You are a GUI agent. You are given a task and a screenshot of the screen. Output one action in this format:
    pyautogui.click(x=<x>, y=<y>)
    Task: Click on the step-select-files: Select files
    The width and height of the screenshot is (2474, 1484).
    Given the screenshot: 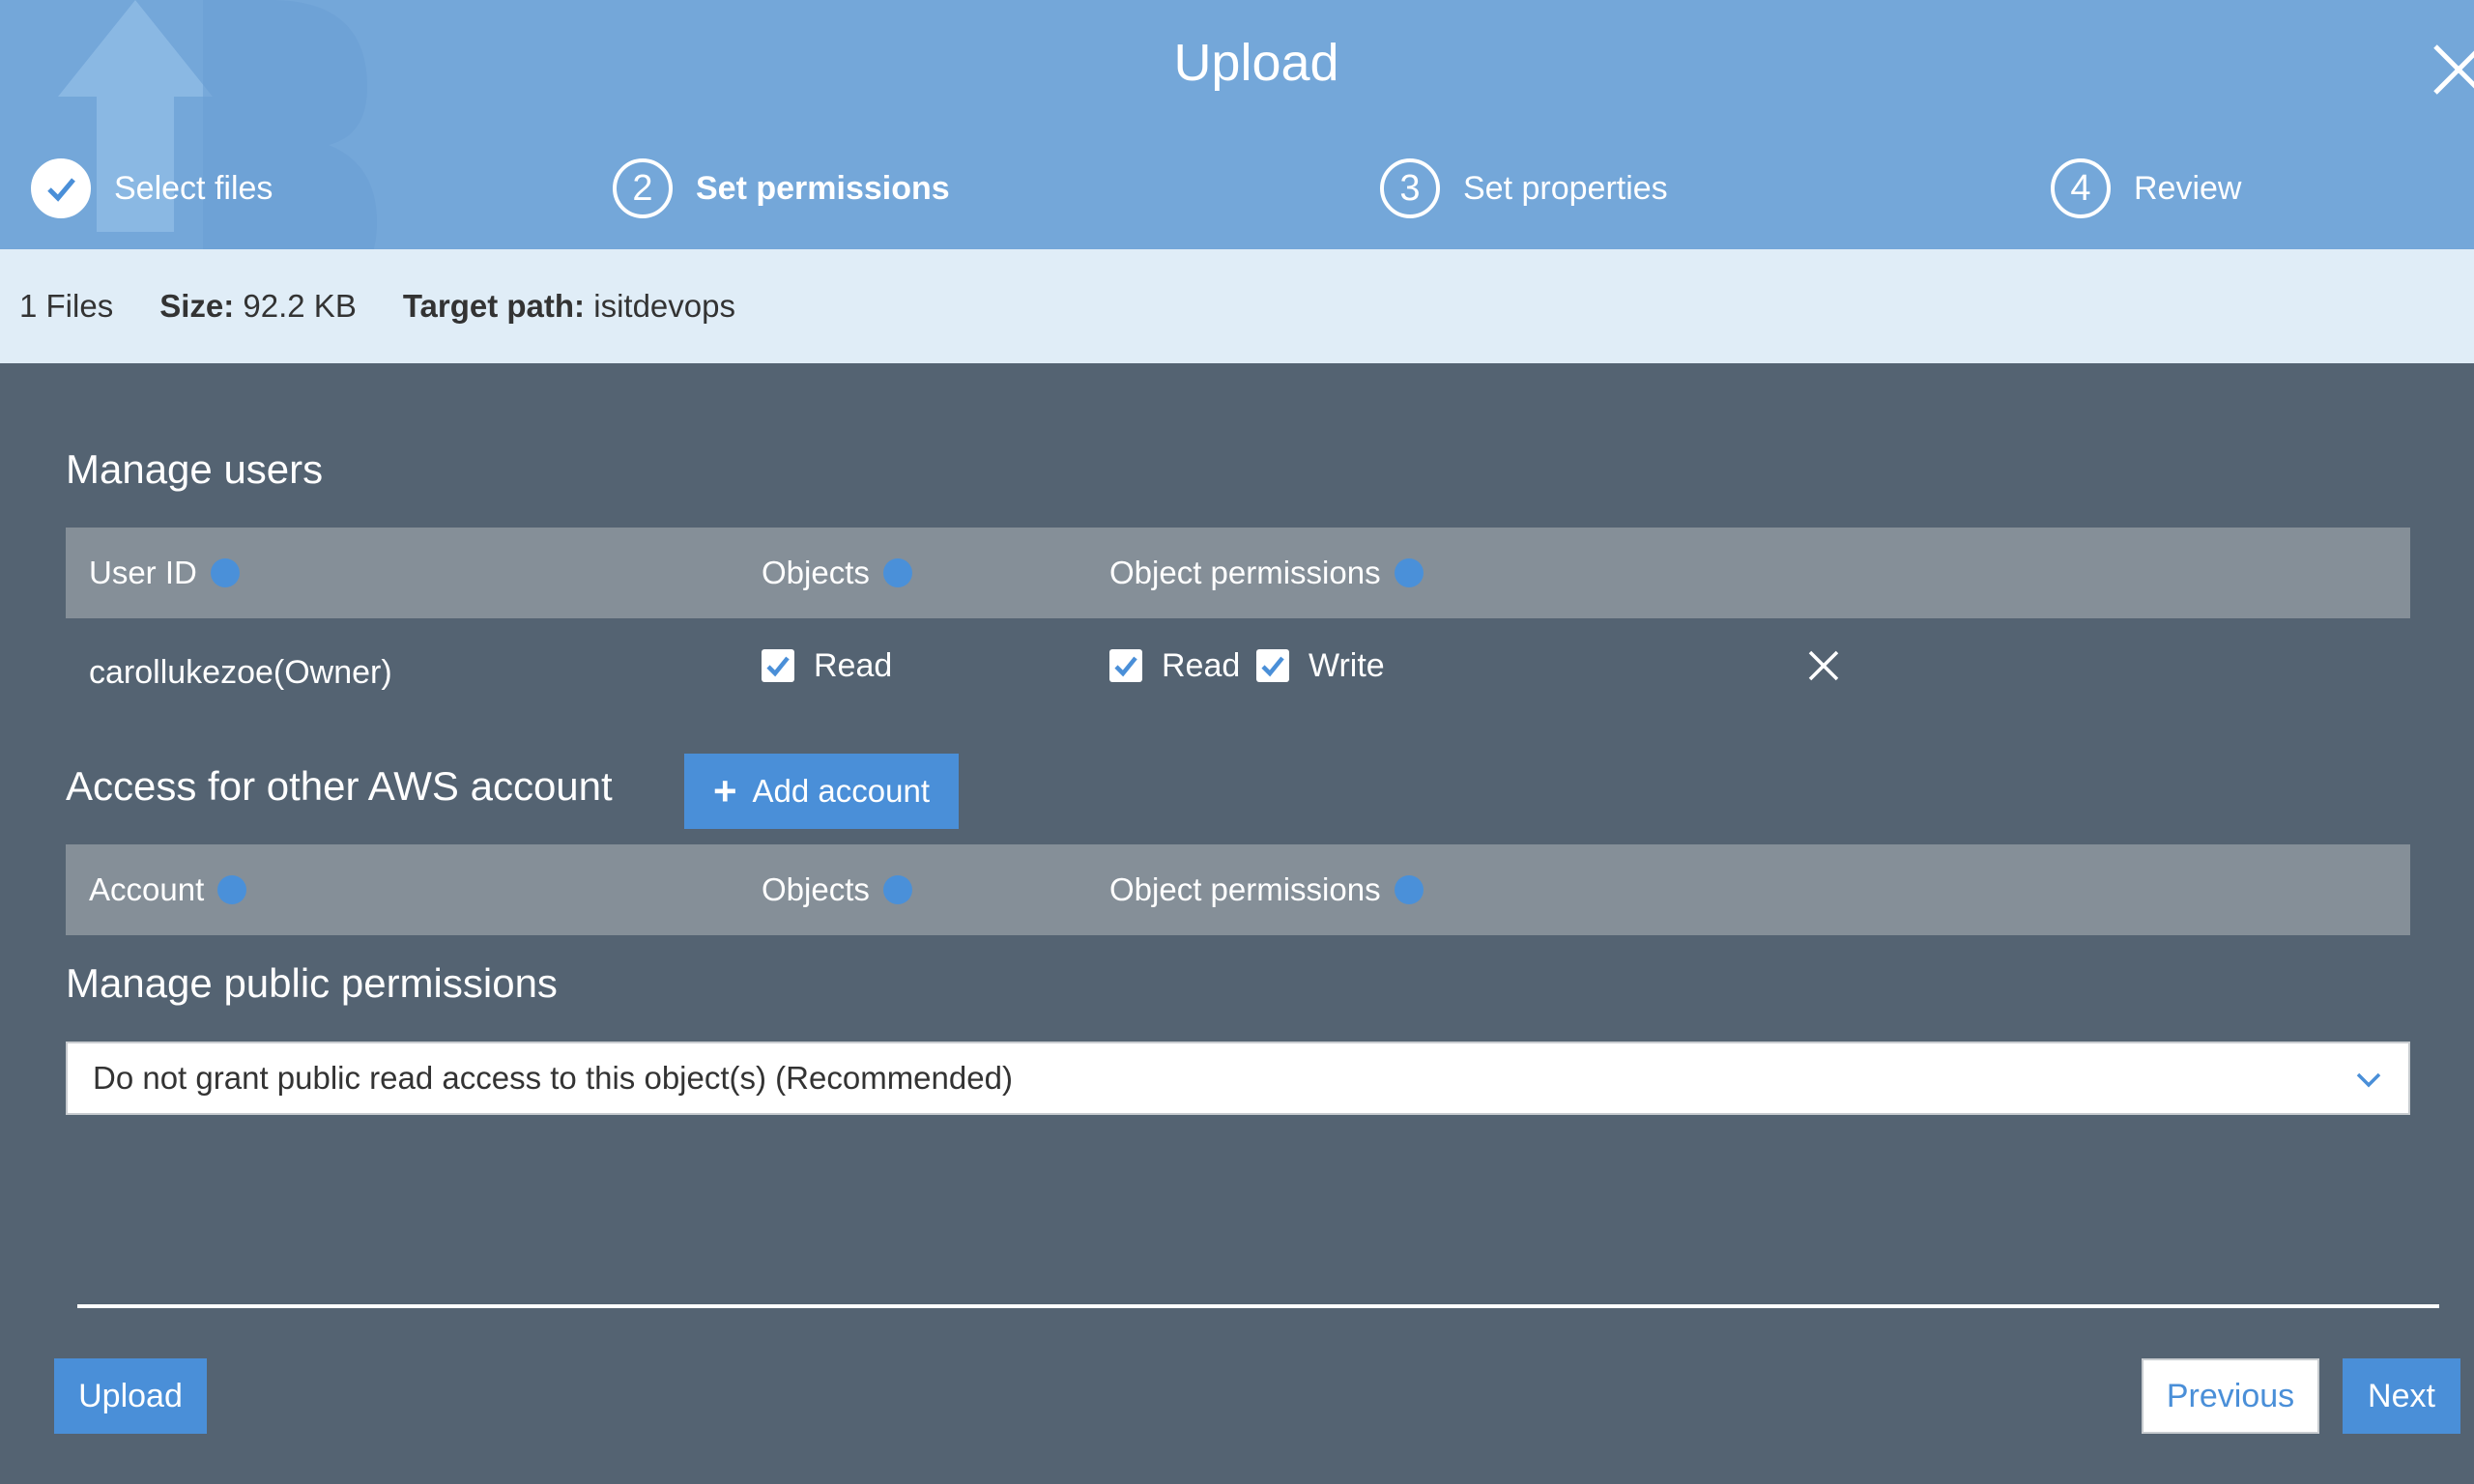 What is the action you would take?
    pyautogui.click(x=152, y=189)
    